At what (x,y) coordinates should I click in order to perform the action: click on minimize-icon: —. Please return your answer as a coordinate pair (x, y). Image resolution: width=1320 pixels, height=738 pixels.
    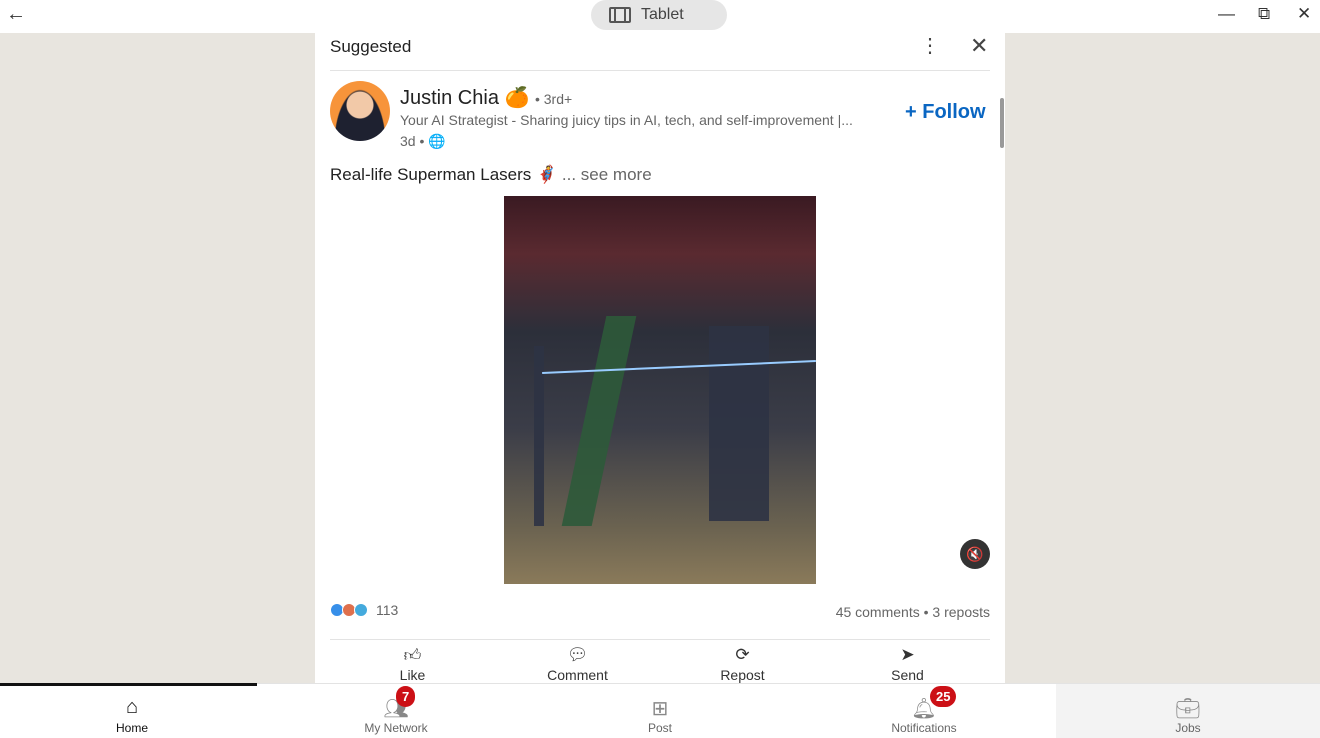
    Looking at the image, I should click on (1226, 14).